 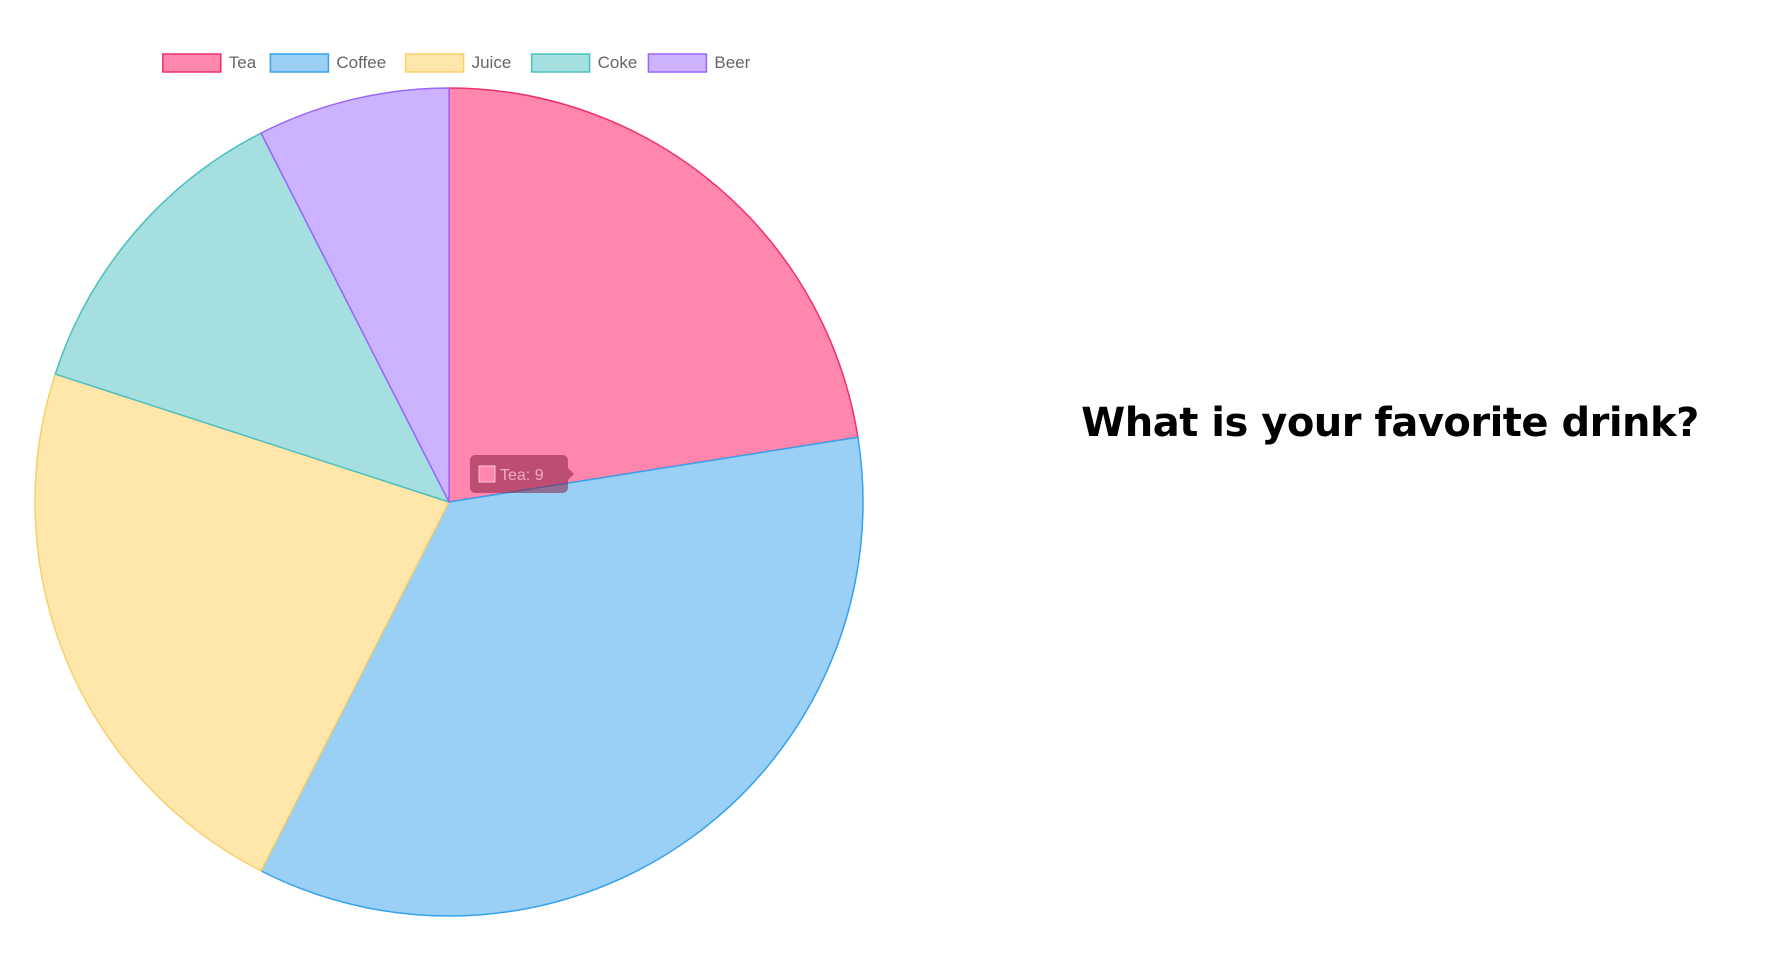 I want to click on legend-item-beer: Beer, so click(x=699, y=63).